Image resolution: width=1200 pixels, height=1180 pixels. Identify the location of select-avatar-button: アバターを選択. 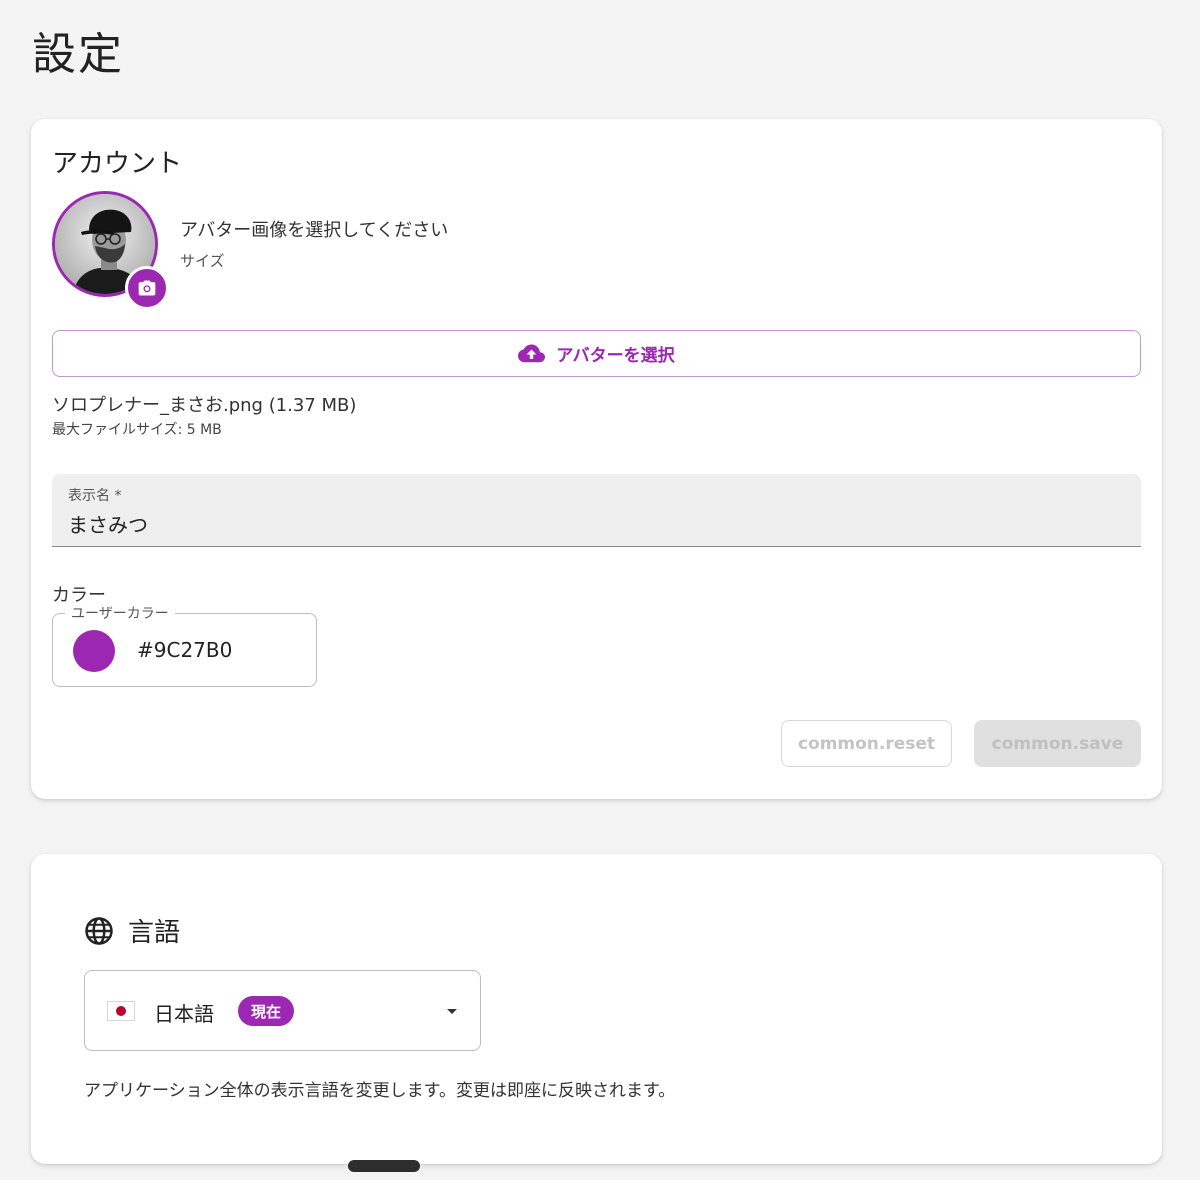
(596, 353).